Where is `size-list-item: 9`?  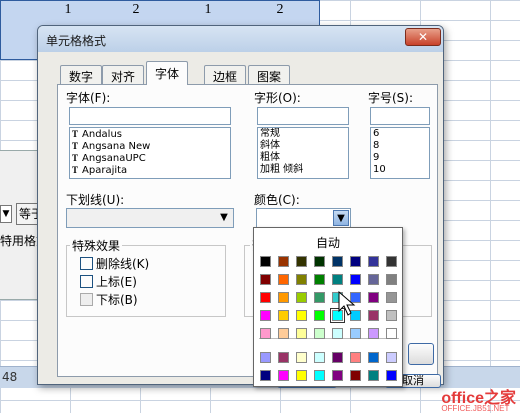 size-list-item: 9 is located at coordinates (400, 158).